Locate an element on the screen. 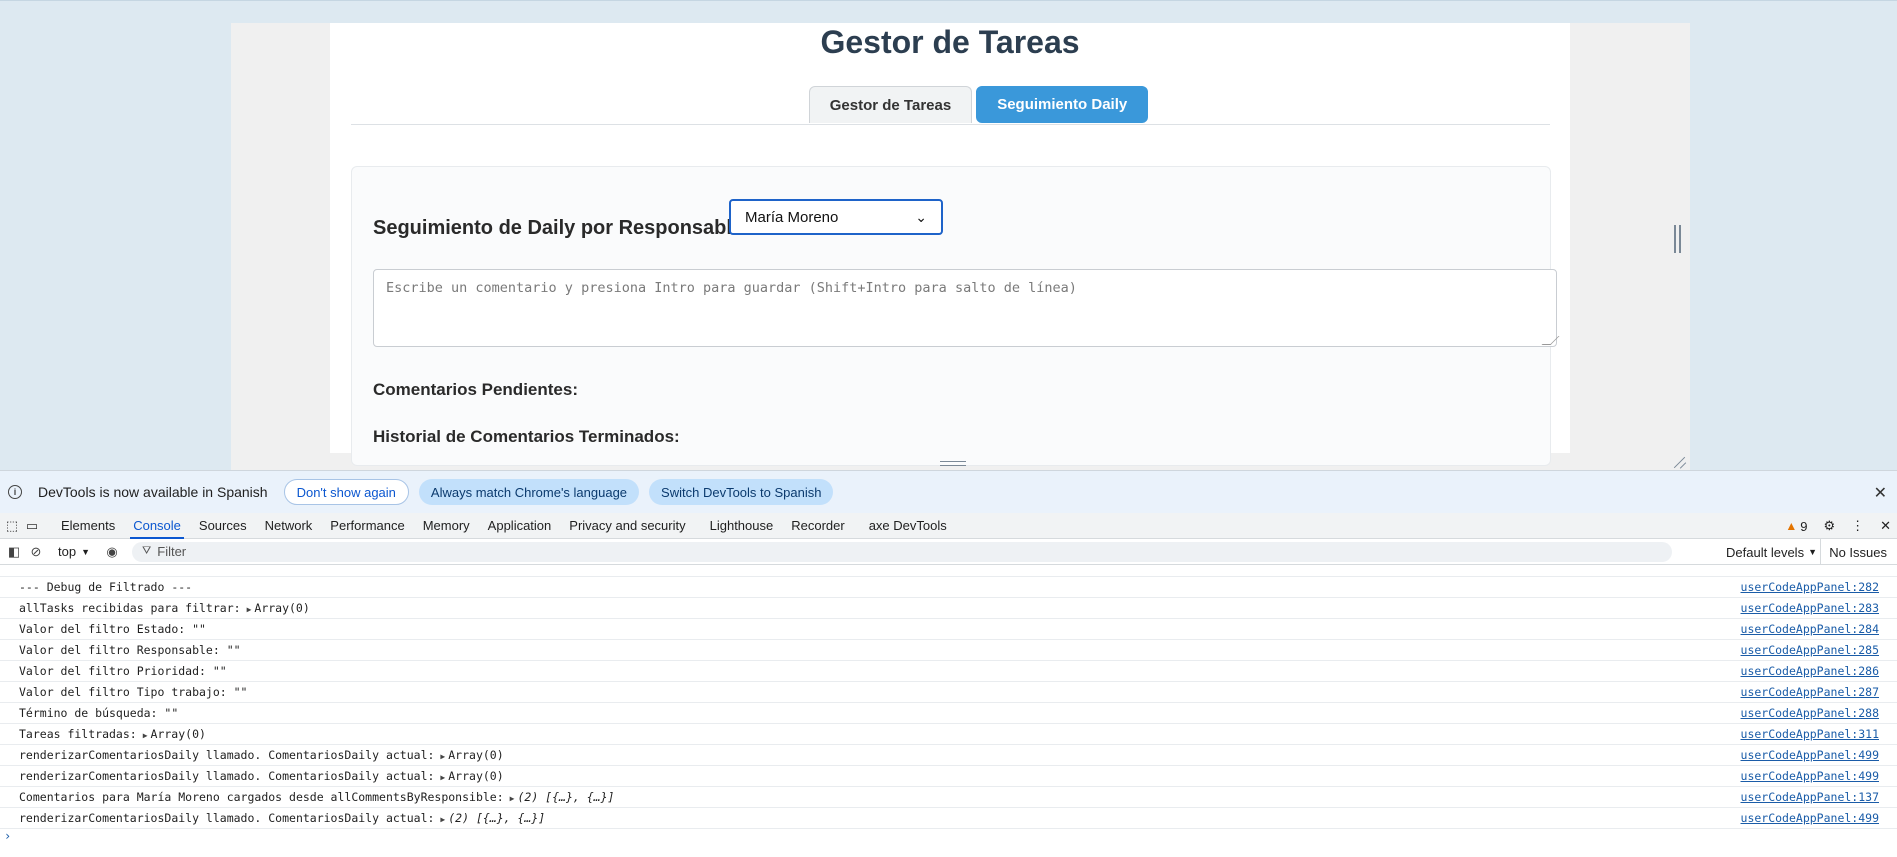 The width and height of the screenshot is (1897, 857). source-link: userCodeAppPanel:284 is located at coordinates (1810, 629).